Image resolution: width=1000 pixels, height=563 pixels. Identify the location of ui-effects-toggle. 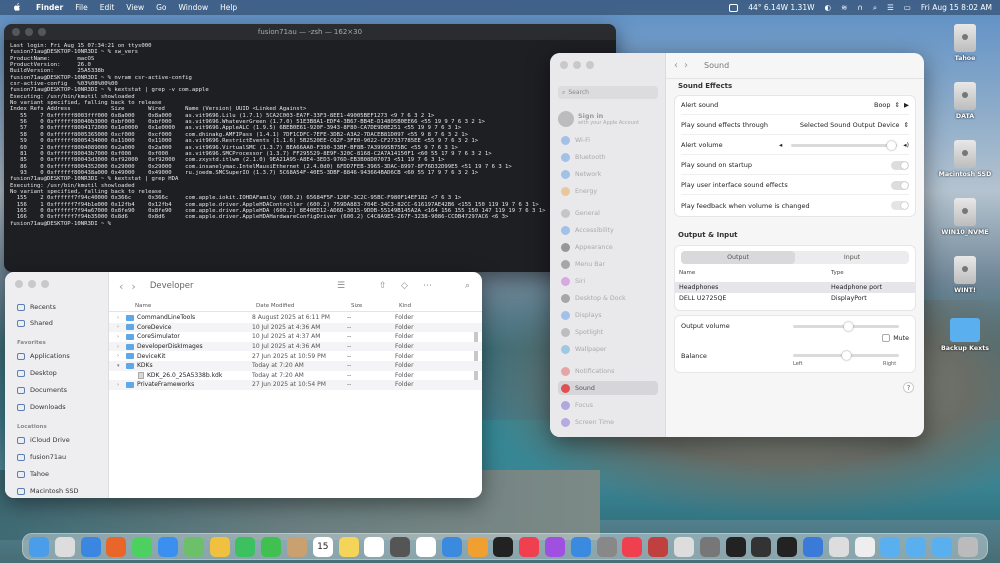
(900, 185).